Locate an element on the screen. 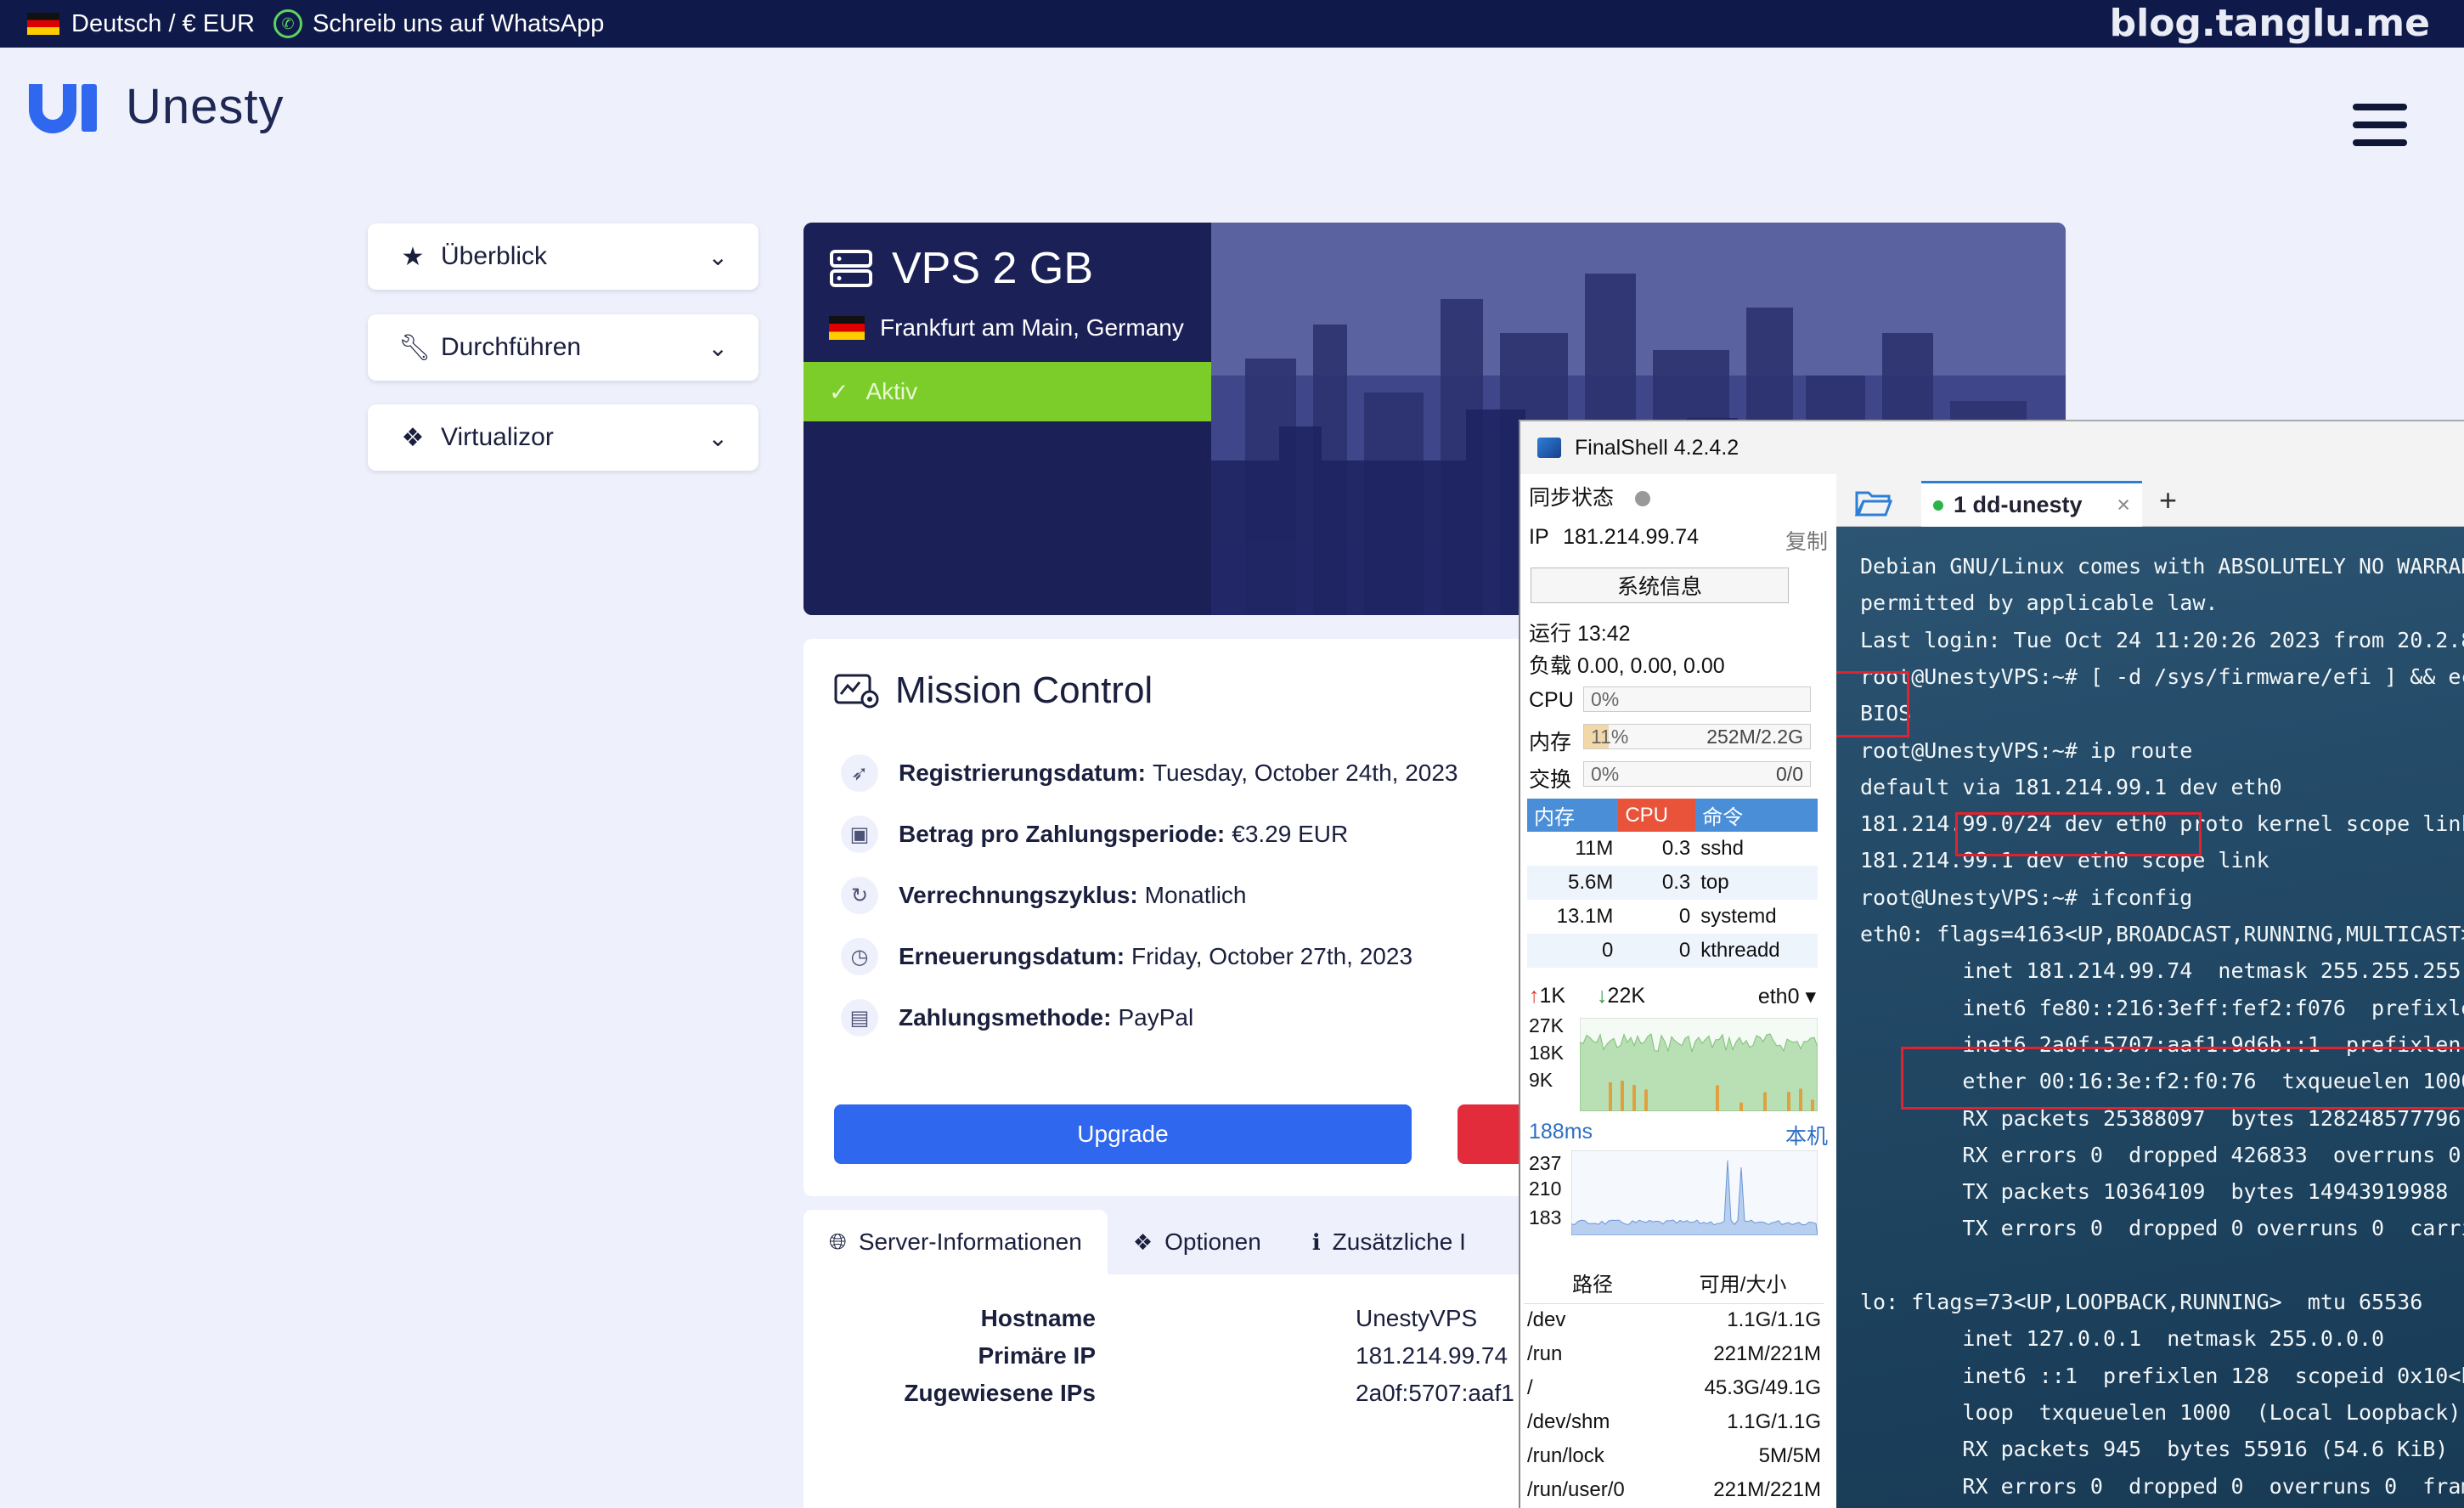 The height and width of the screenshot is (1508, 2464). sidebar-item-label: Durchführen is located at coordinates (511, 347).